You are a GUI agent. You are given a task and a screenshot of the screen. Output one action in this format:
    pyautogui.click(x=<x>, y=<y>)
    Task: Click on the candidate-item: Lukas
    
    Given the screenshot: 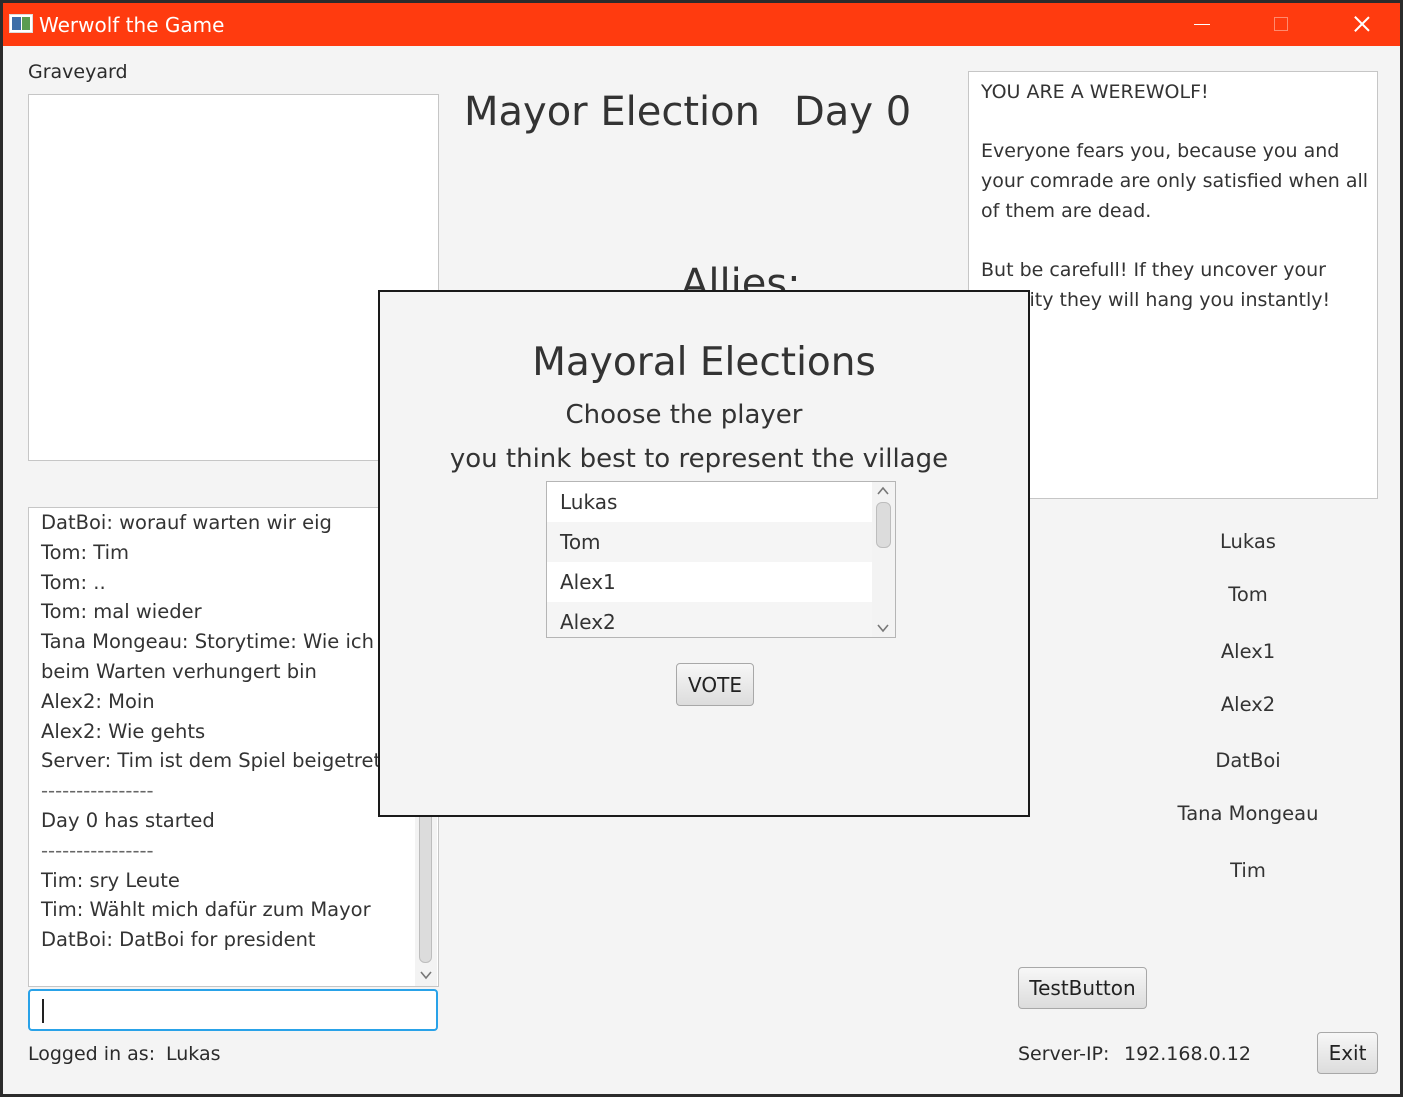 What is the action you would take?
    pyautogui.click(x=709, y=502)
    